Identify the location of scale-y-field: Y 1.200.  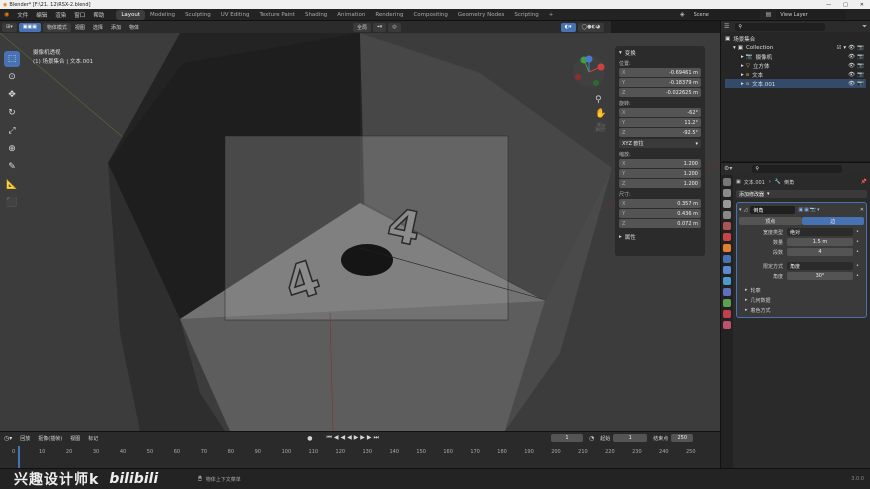
(660, 173).